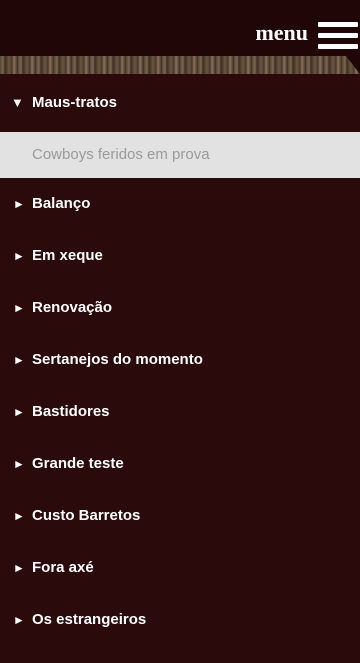  What do you see at coordinates (180, 256) in the screenshot?
I see `menu-item-em-xeque: ► Em xeque` at bounding box center [180, 256].